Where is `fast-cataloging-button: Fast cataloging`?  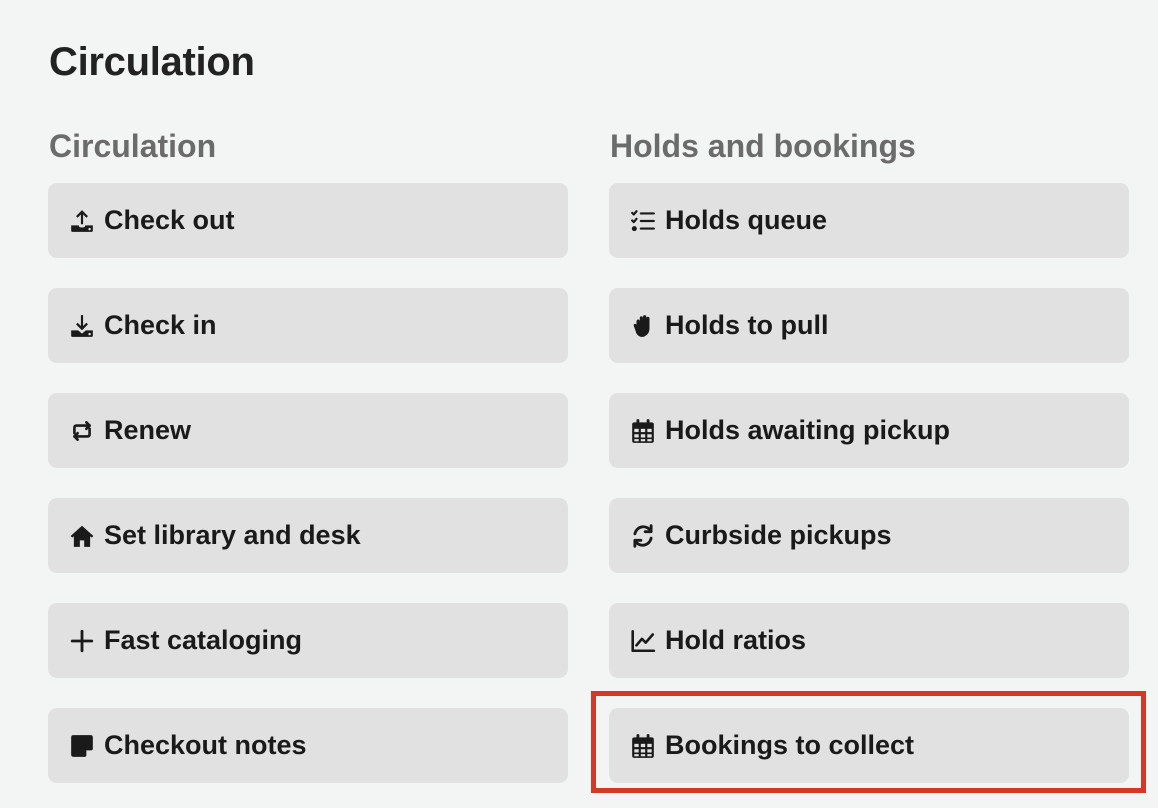
fast-cataloging-button: Fast cataloging is located at coordinates (308, 640).